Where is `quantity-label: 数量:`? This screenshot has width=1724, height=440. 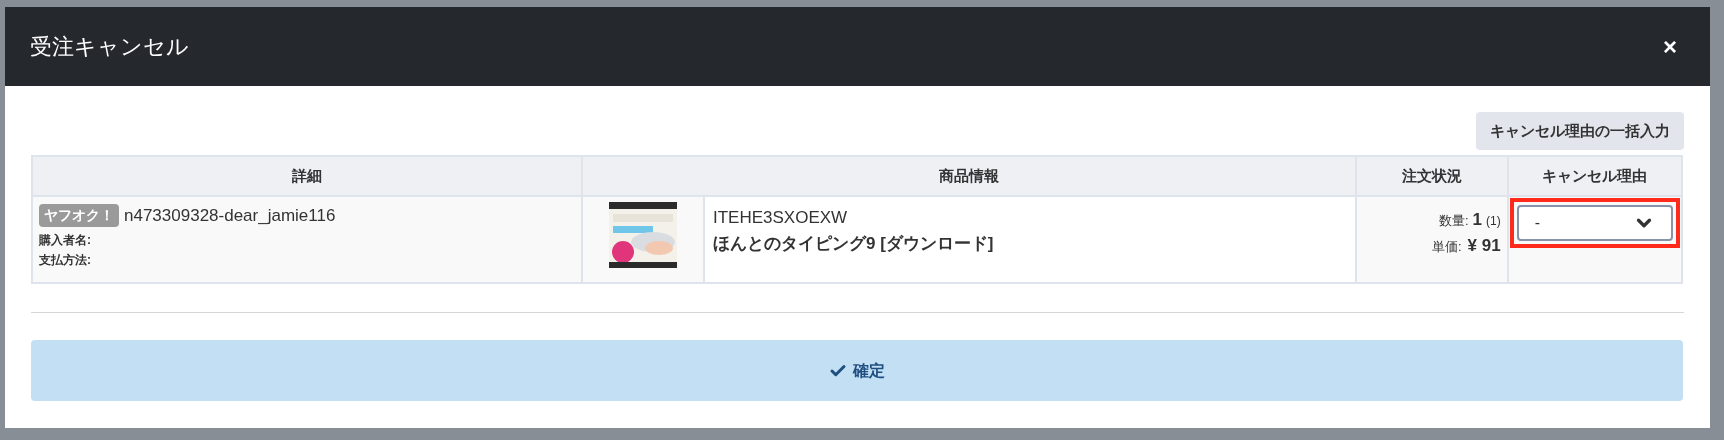 quantity-label: 数量: is located at coordinates (1453, 221).